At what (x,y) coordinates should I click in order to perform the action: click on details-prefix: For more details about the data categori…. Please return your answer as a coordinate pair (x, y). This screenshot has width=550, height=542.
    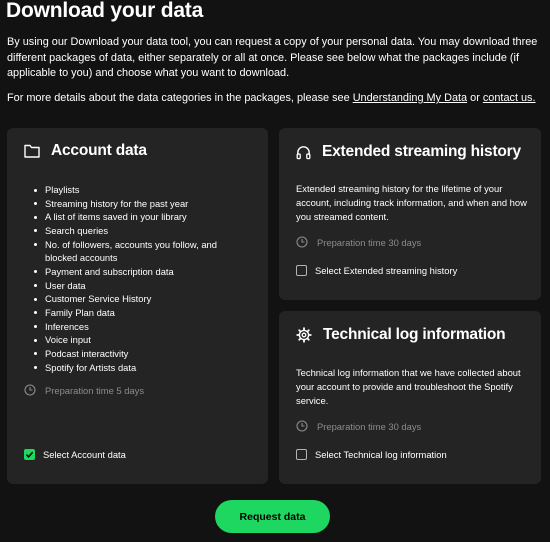
    Looking at the image, I should click on (180, 98).